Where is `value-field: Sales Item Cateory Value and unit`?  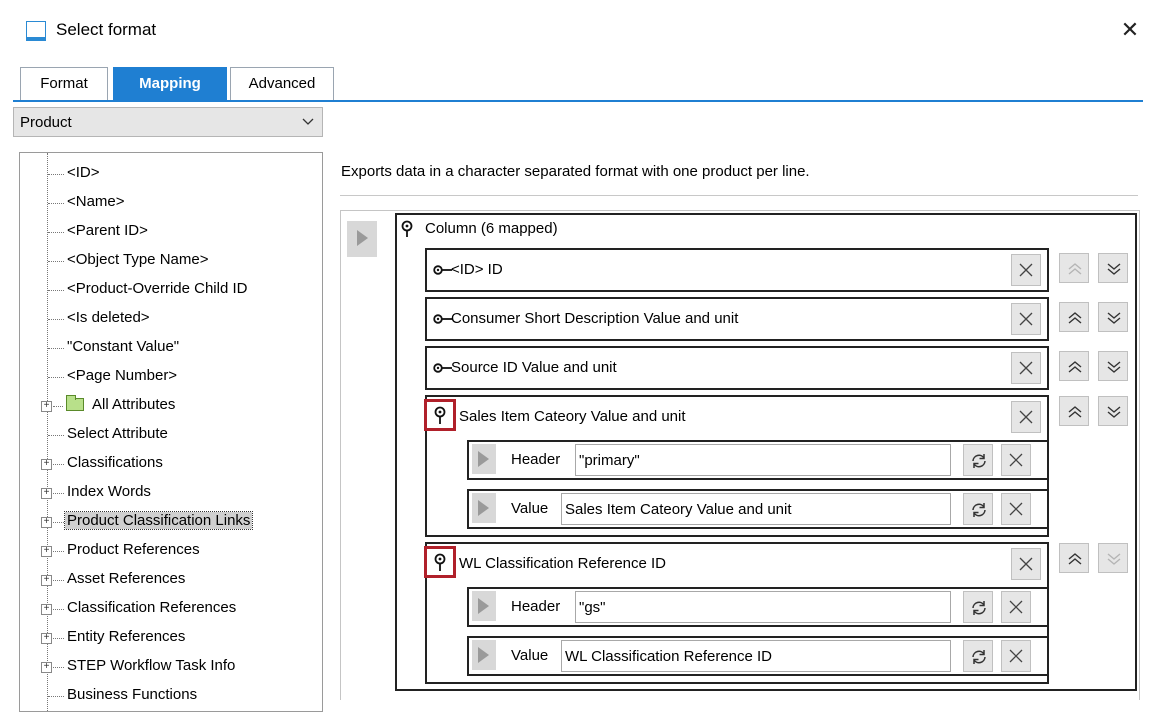 value-field: Sales Item Cateory Value and unit is located at coordinates (756, 509).